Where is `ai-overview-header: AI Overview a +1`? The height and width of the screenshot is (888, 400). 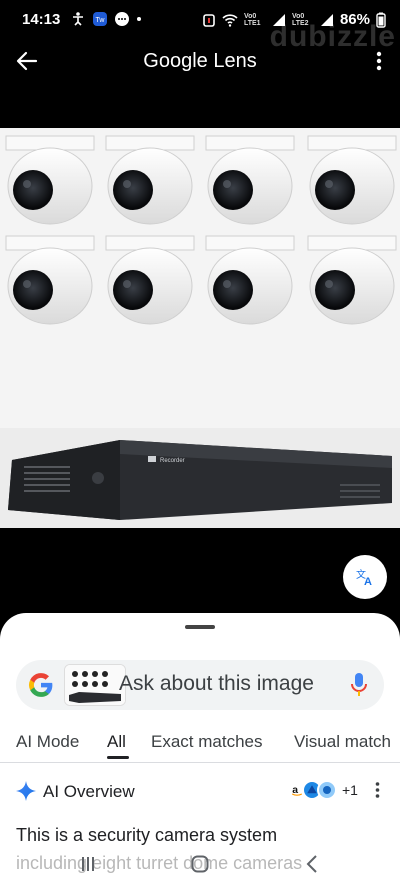 ai-overview-header: AI Overview a +1 is located at coordinates (200, 792).